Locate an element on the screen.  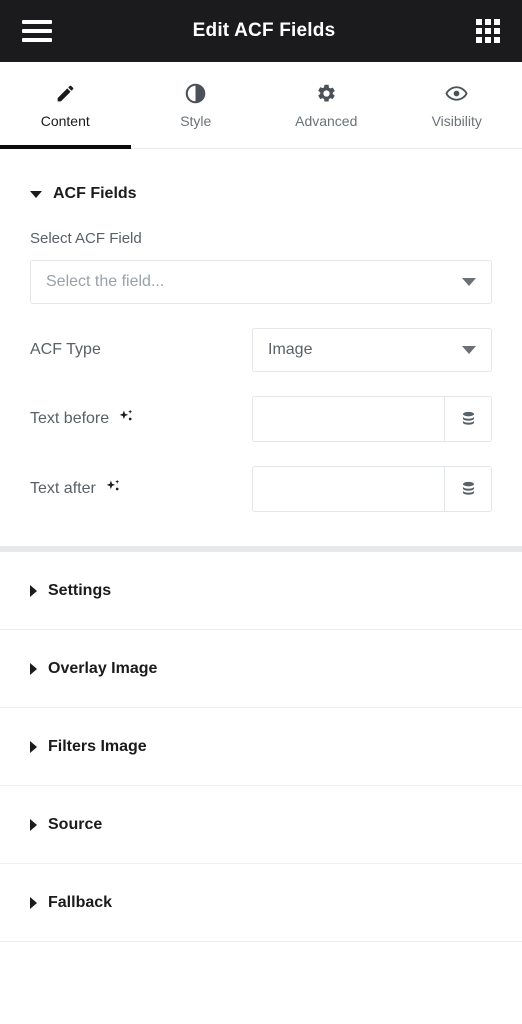
section-settings: Settings is located at coordinates (261, 591).